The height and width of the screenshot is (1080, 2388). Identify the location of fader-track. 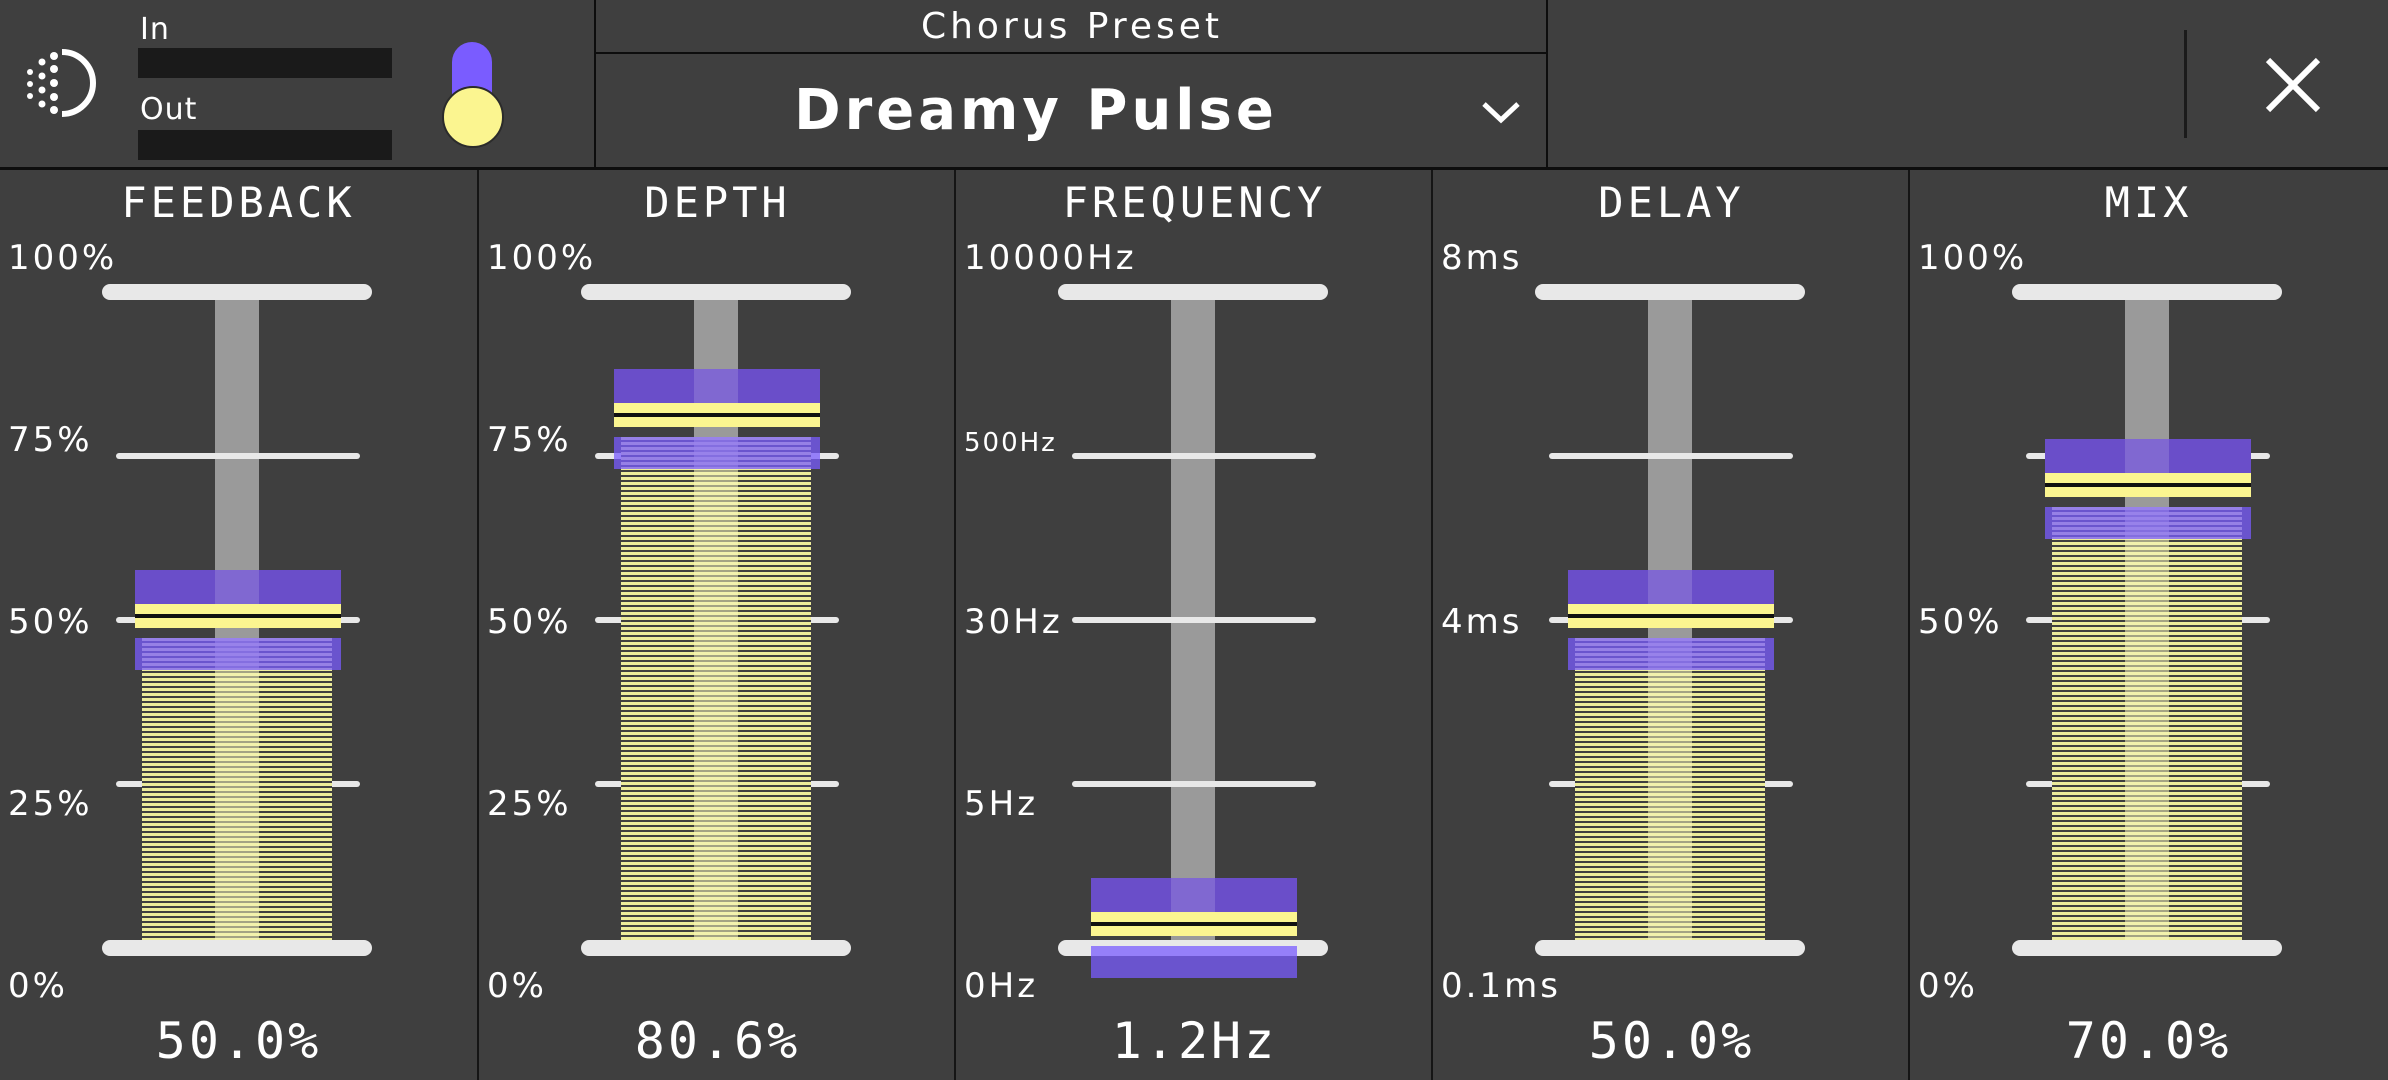
(1193, 624).